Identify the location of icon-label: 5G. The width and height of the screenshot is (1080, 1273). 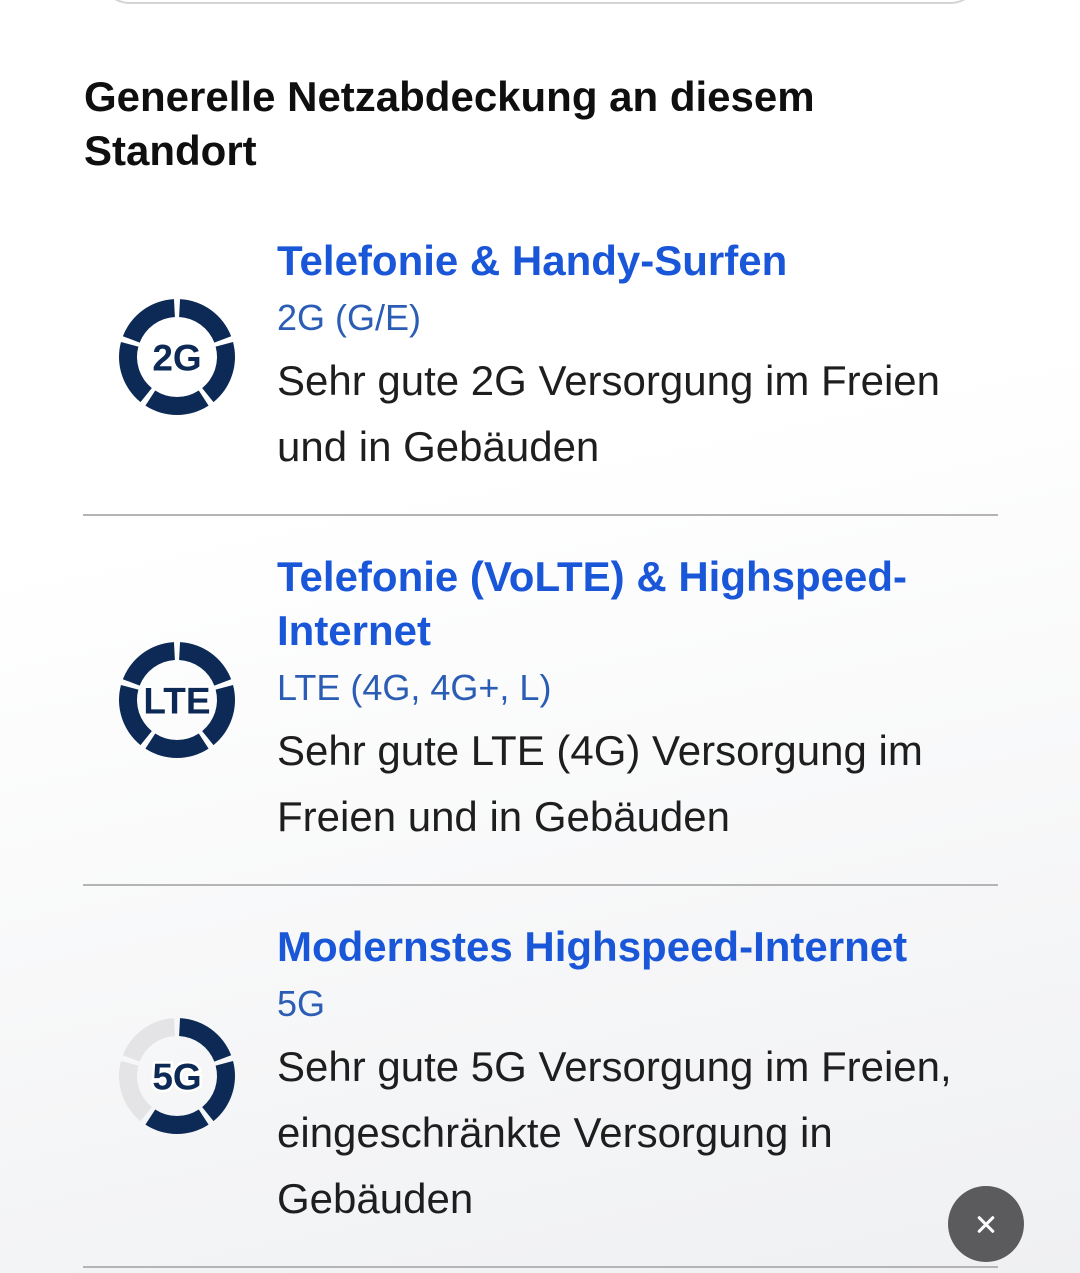
(176, 1077).